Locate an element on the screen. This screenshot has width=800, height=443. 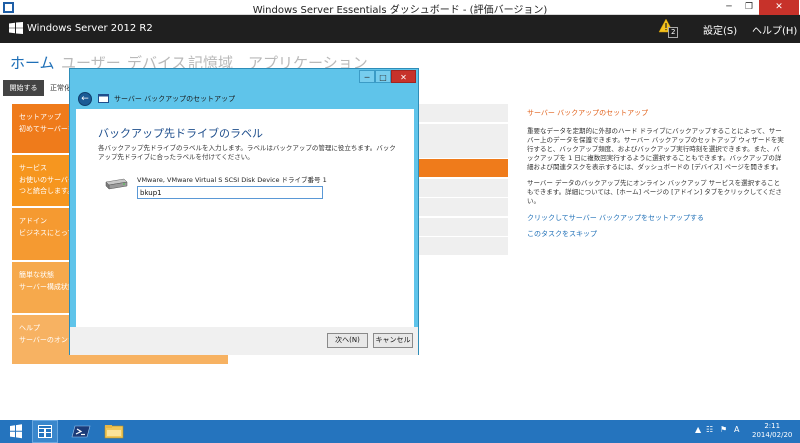
next-button: 次へ(N) is located at coordinates (347, 340).